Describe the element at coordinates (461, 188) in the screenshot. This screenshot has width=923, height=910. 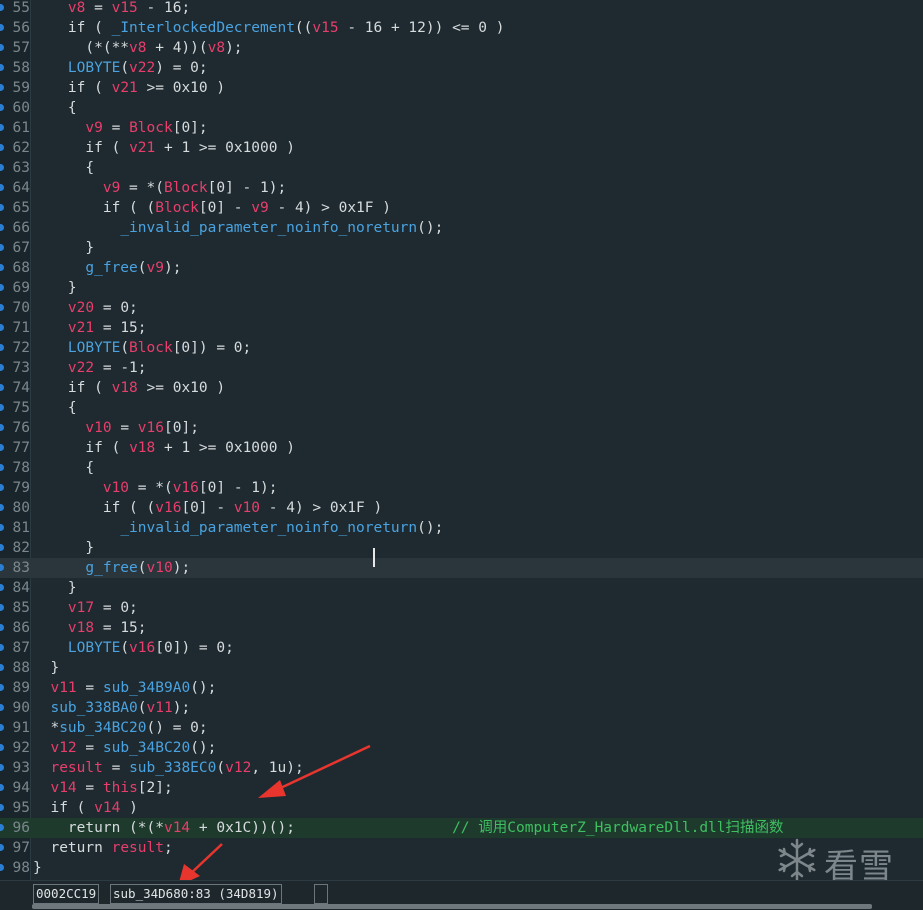
I see `code-line: 64 v9 = *(Block[0] - 1);` at that location.